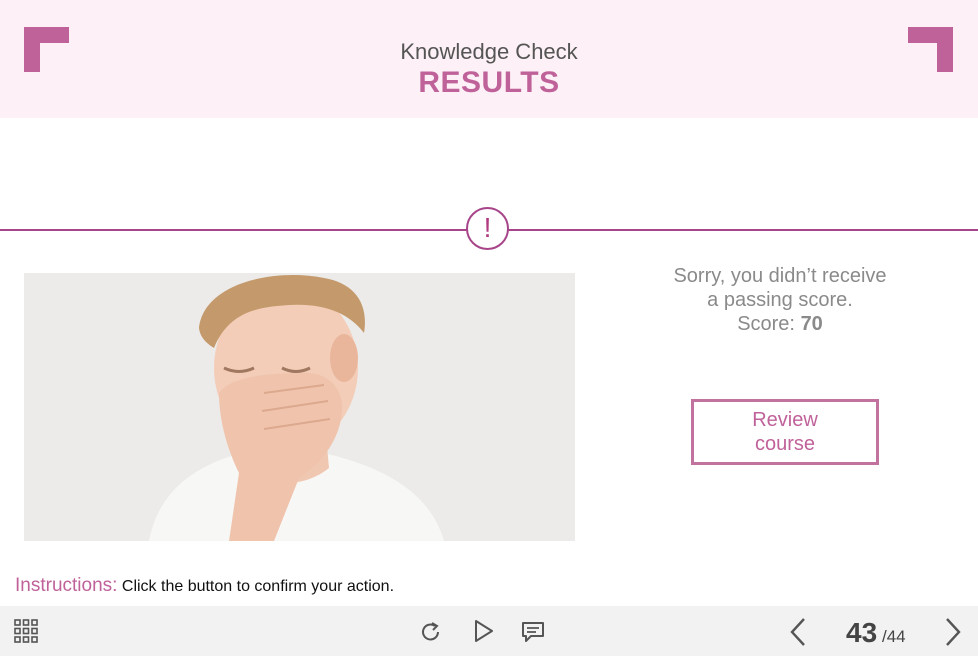 Image resolution: width=978 pixels, height=656 pixels. I want to click on score-label: Score:, so click(766, 324).